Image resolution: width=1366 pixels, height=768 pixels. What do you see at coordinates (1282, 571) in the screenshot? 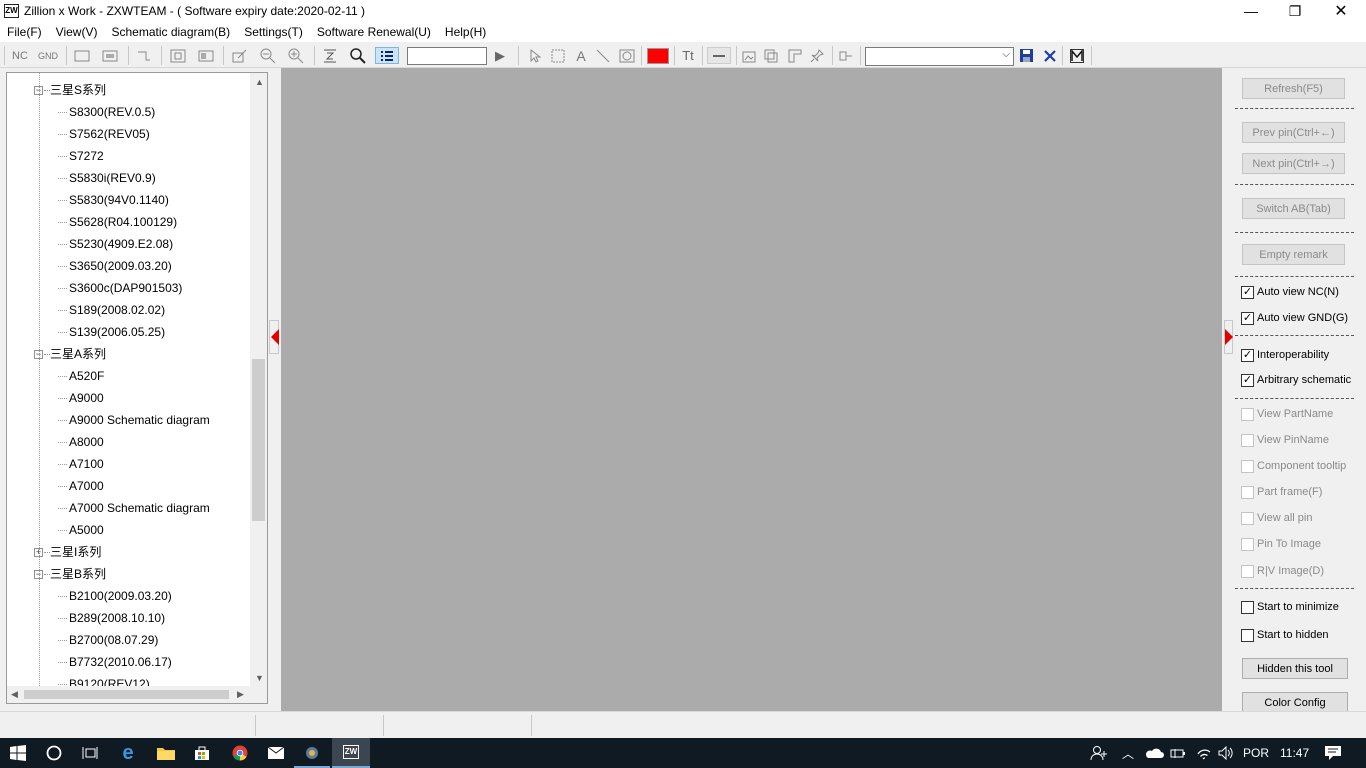
I see `option-checkbox: R|V Image(D)` at bounding box center [1282, 571].